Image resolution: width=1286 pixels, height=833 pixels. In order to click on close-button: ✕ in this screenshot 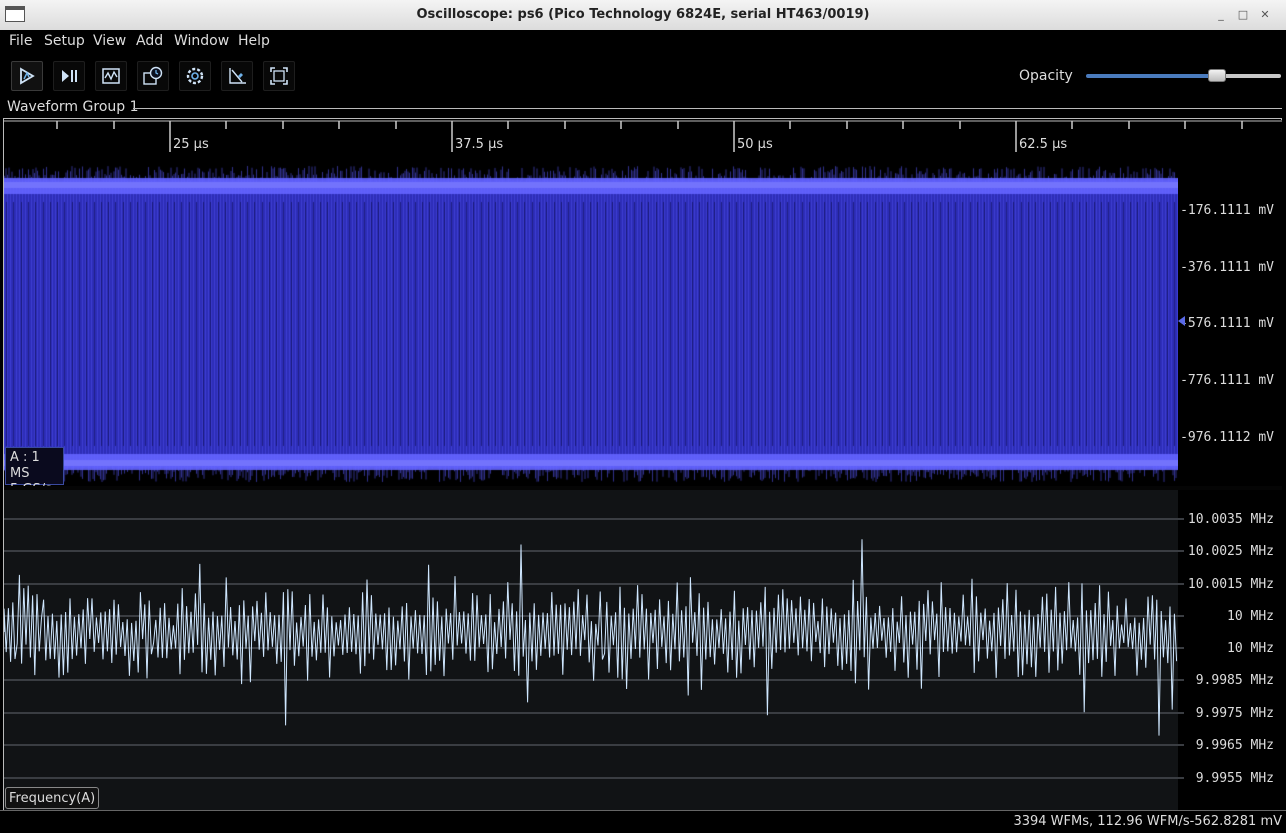, I will do `click(1265, 15)`.